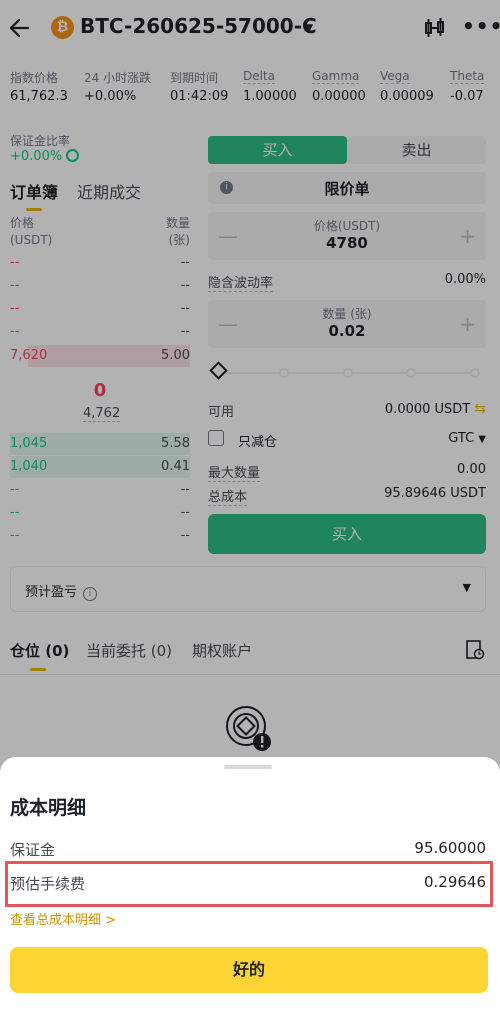 The height and width of the screenshot is (1015, 500). What do you see at coordinates (48, 884) in the screenshot?
I see `estimated-fee-label: 预估手续费` at bounding box center [48, 884].